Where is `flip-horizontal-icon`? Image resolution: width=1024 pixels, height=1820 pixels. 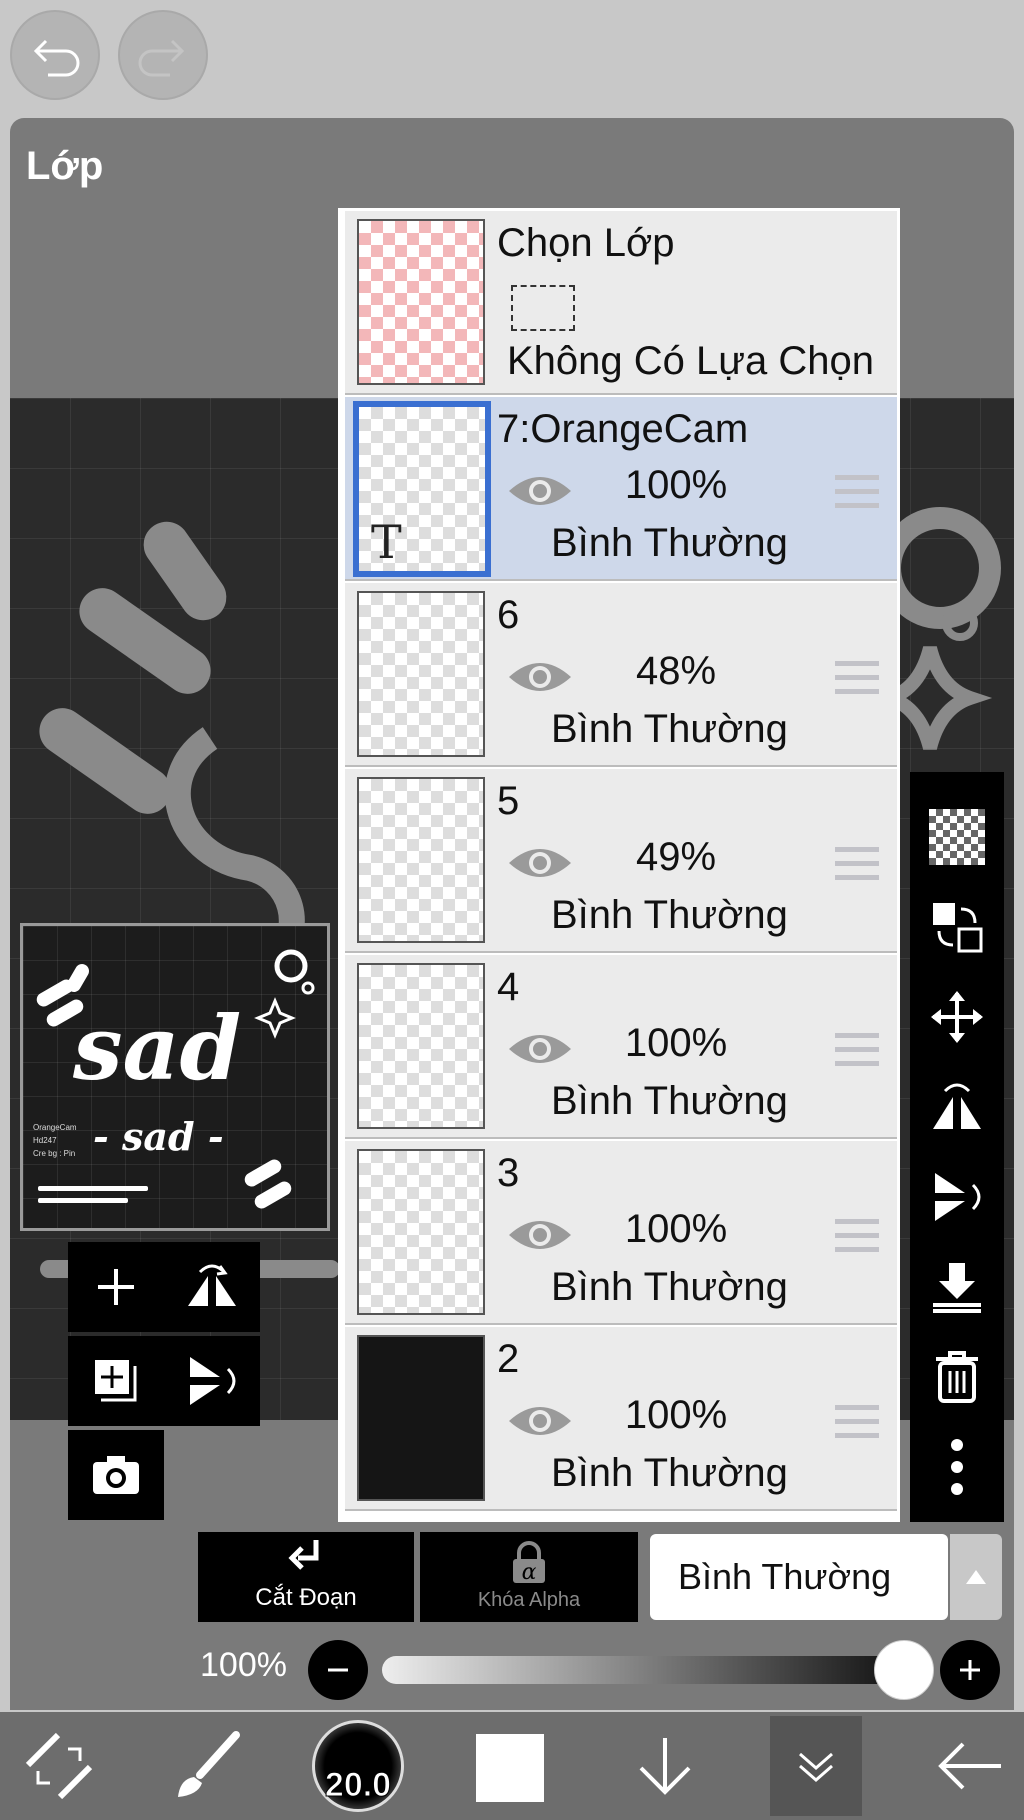
flip-horizontal-icon is located at coordinates (957, 1106).